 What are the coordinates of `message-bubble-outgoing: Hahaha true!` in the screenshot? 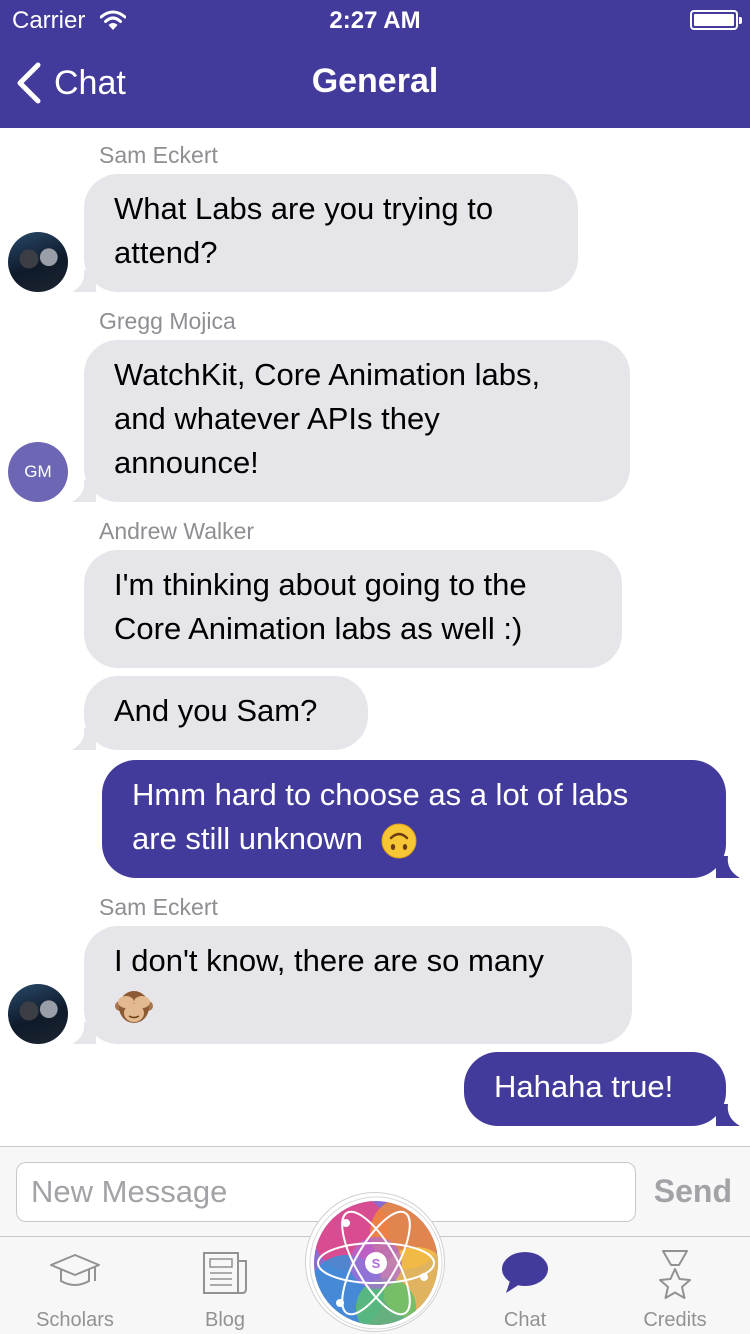 It's located at (595, 1089).